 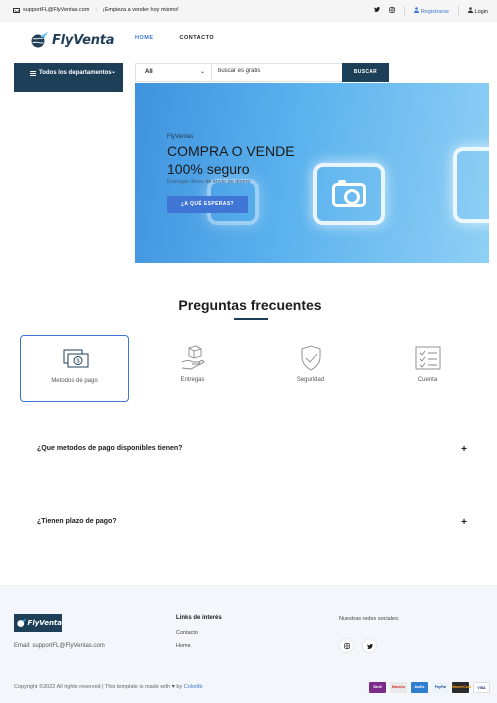 I want to click on hero-headline: COMPRA O VENDE, so click(x=231, y=151).